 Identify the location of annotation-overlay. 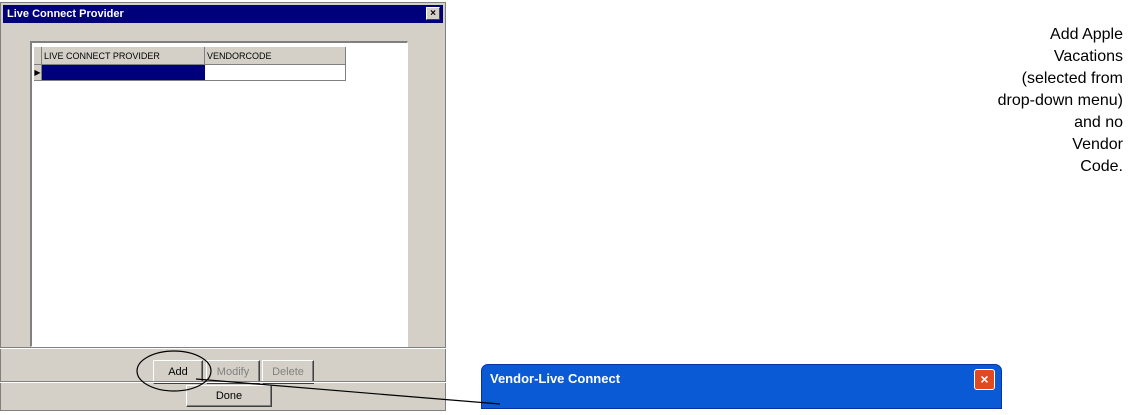
(318, 377).